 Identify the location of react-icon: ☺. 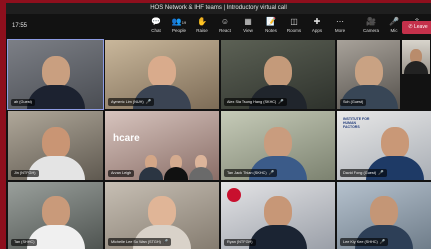
(225, 21).